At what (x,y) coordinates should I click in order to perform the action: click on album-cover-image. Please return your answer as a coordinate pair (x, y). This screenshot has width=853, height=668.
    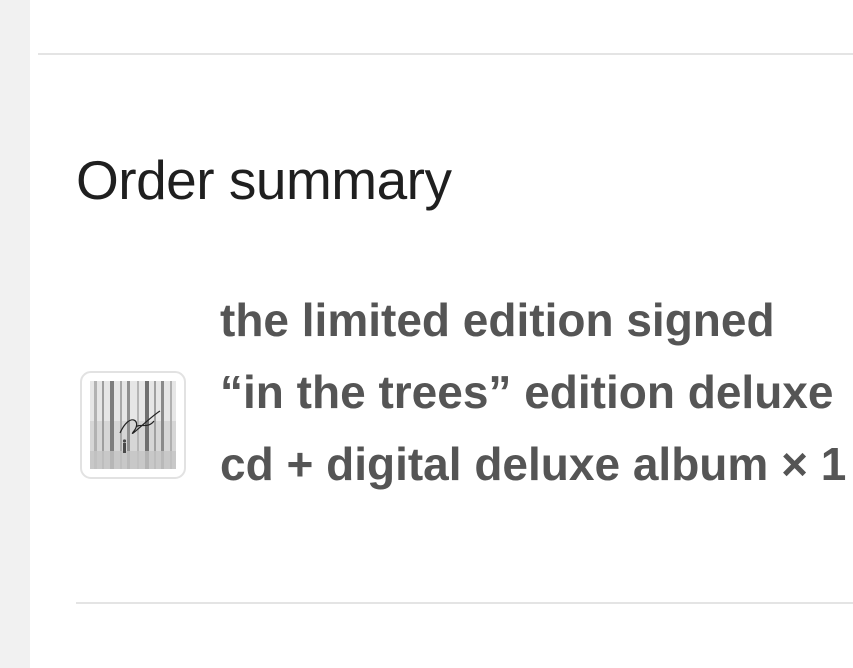
    Looking at the image, I should click on (133, 425).